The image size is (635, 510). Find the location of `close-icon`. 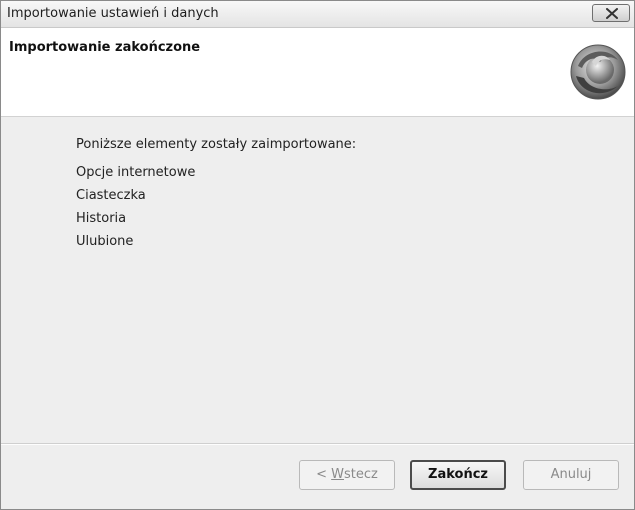

close-icon is located at coordinates (612, 13).